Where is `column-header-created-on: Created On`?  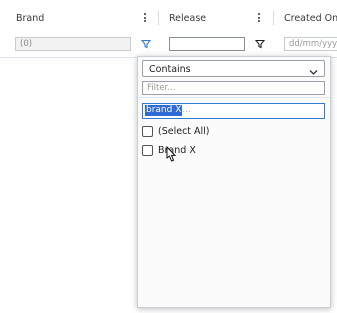 column-header-created-on: Created On is located at coordinates (310, 18).